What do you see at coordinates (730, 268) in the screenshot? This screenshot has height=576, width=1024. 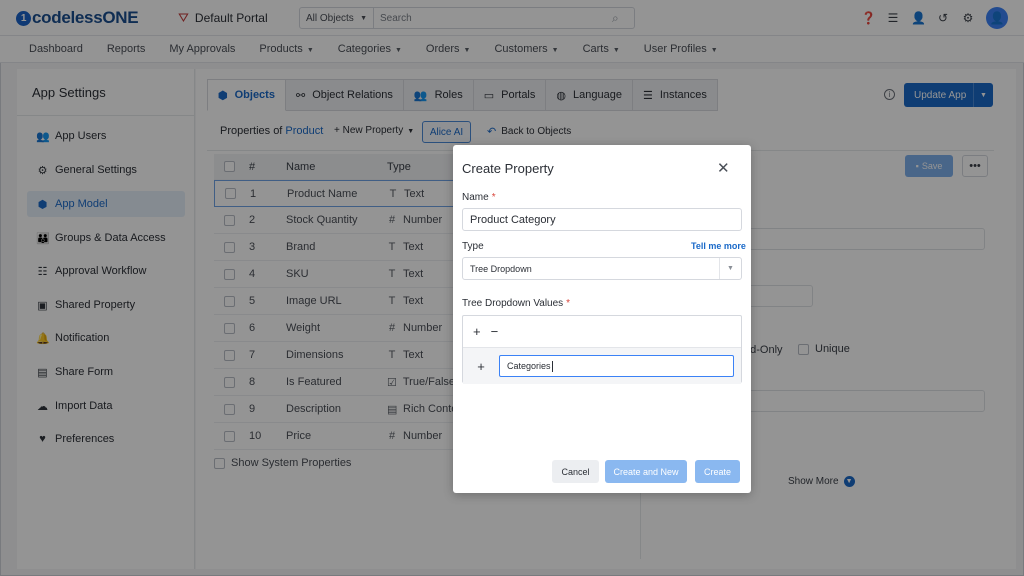 I see `chevron-down-icon: ▼` at bounding box center [730, 268].